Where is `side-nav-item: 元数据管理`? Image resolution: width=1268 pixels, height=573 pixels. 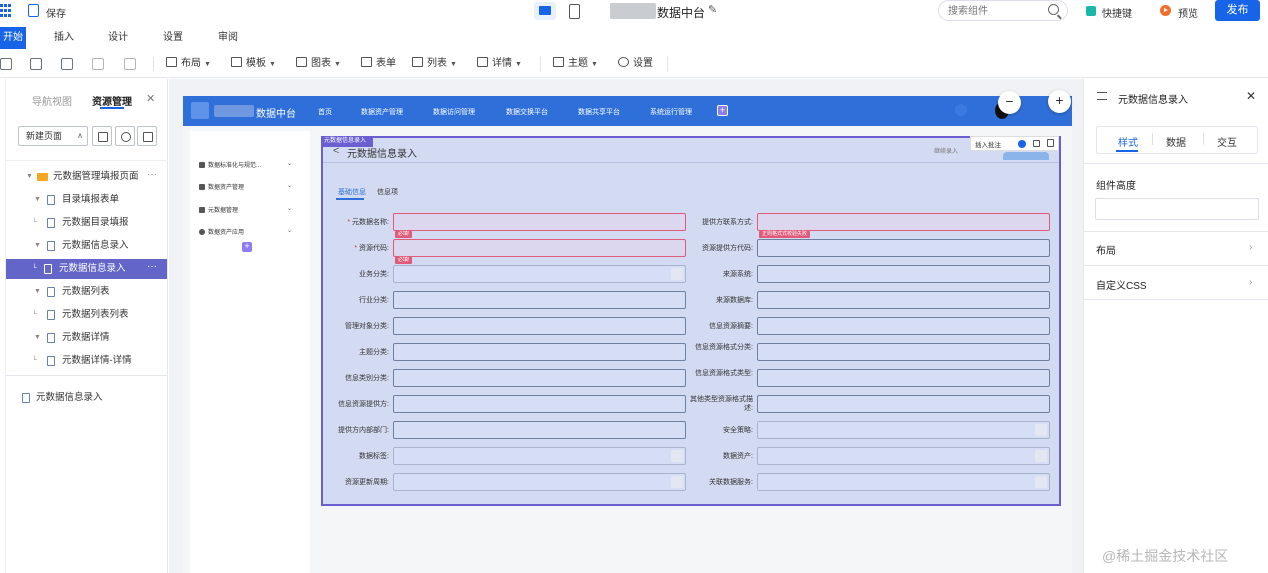 side-nav-item: 元数据管理 is located at coordinates (218, 209).